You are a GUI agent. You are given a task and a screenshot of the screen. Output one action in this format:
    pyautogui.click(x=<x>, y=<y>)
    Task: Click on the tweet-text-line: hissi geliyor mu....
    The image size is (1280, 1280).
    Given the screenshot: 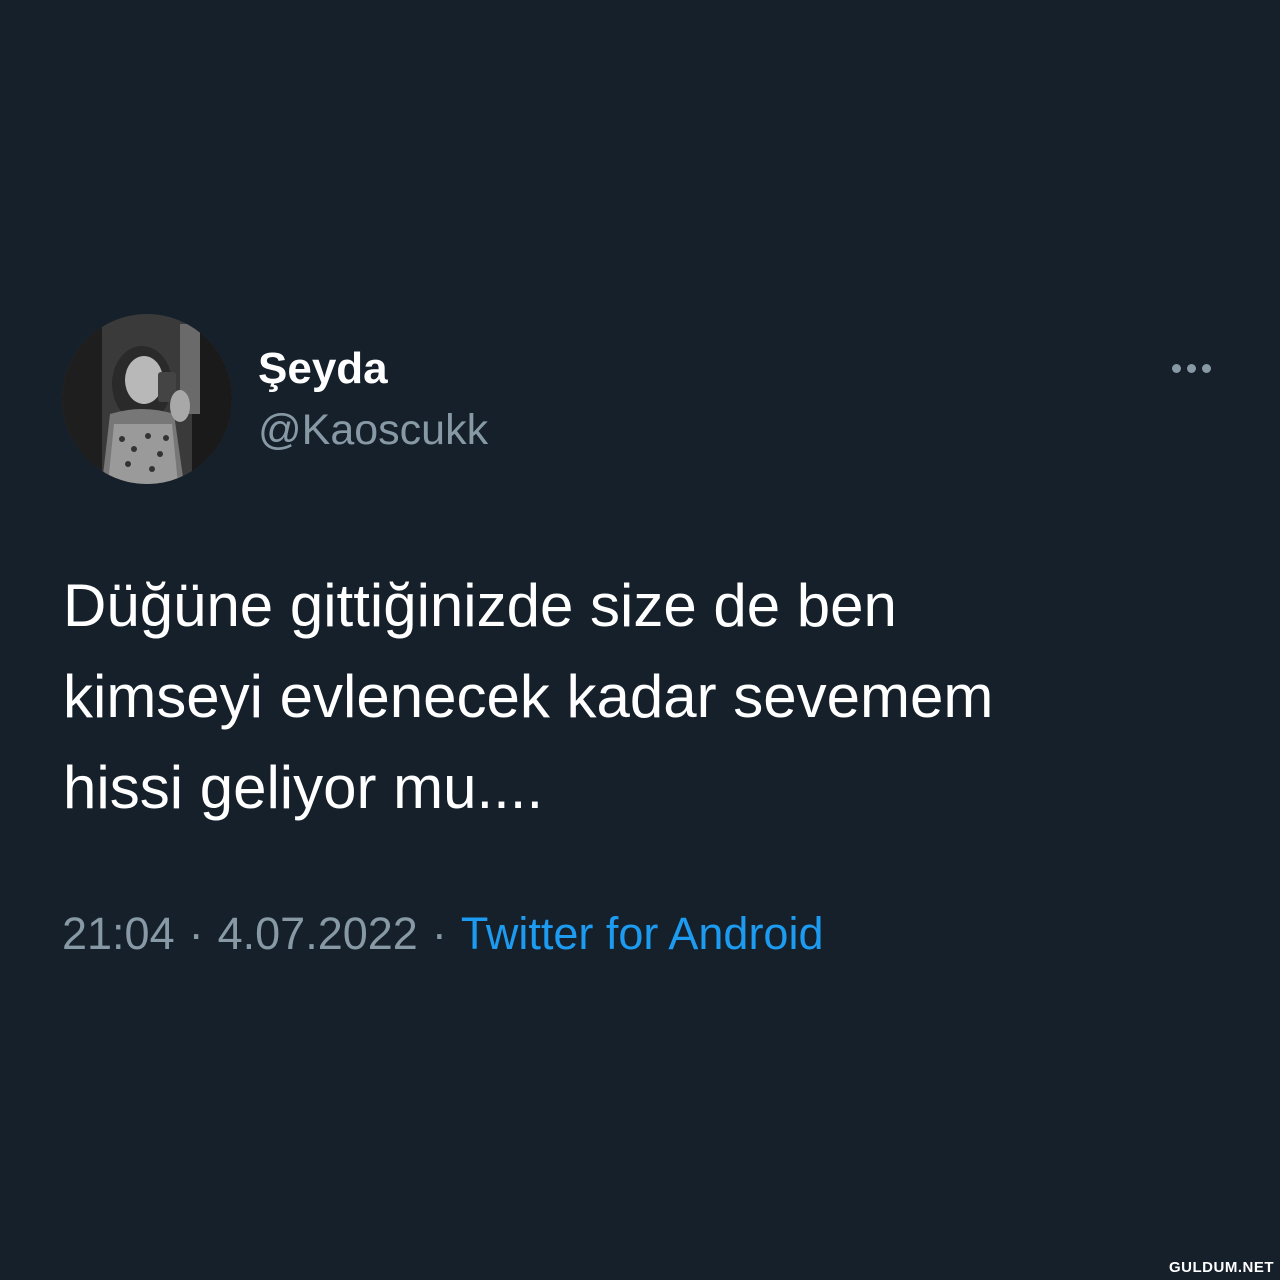 What is the action you would take?
    pyautogui.click(x=303, y=787)
    